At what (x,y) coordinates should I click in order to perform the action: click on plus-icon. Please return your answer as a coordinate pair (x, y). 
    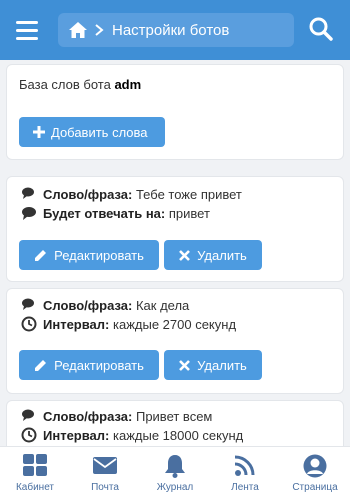
    Looking at the image, I should click on (39, 132).